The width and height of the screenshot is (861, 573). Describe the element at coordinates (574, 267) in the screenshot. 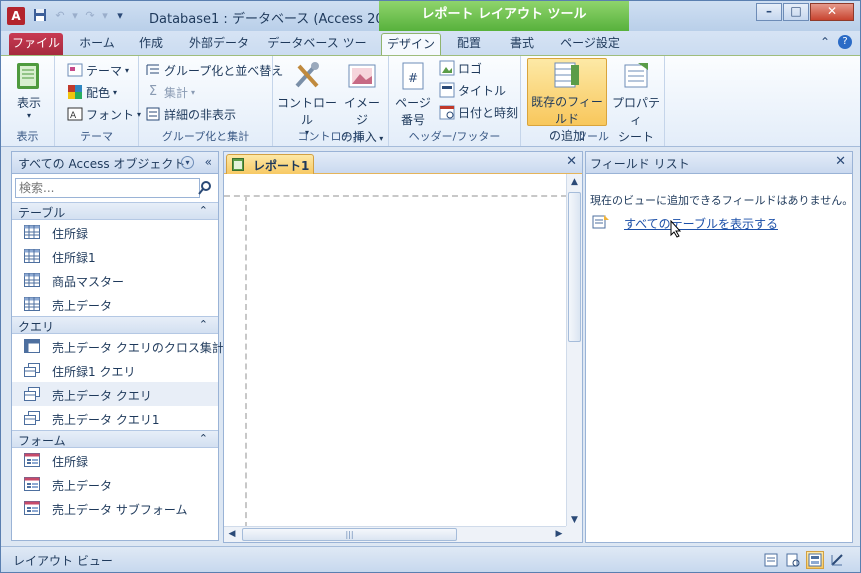

I see `vertical-scroll-thumb` at that location.